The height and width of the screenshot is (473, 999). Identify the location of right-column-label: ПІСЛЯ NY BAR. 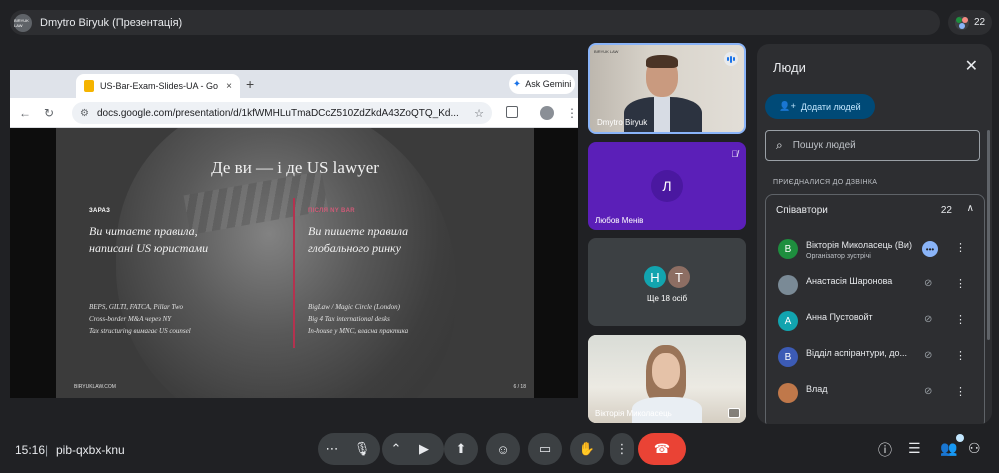
(331, 211).